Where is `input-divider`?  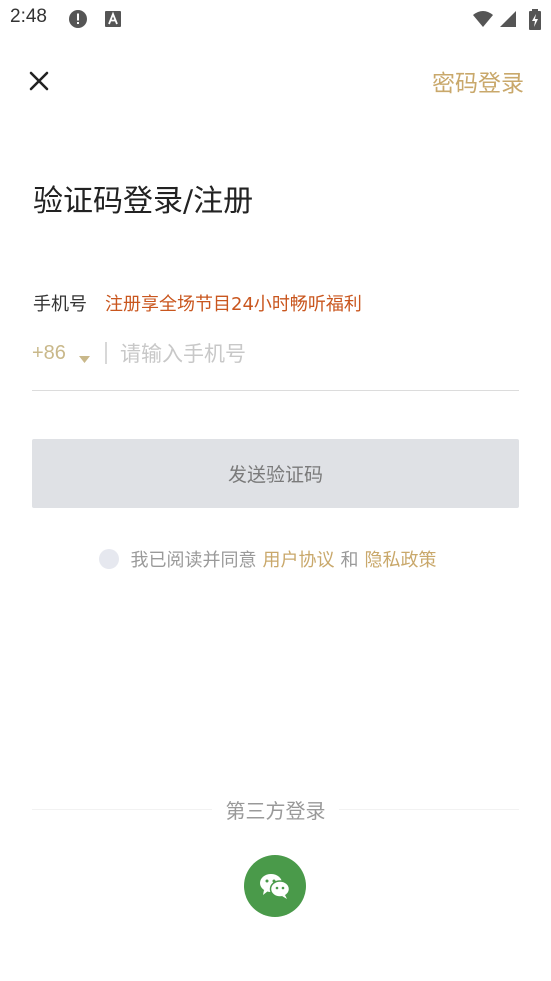 input-divider is located at coordinates (106, 353).